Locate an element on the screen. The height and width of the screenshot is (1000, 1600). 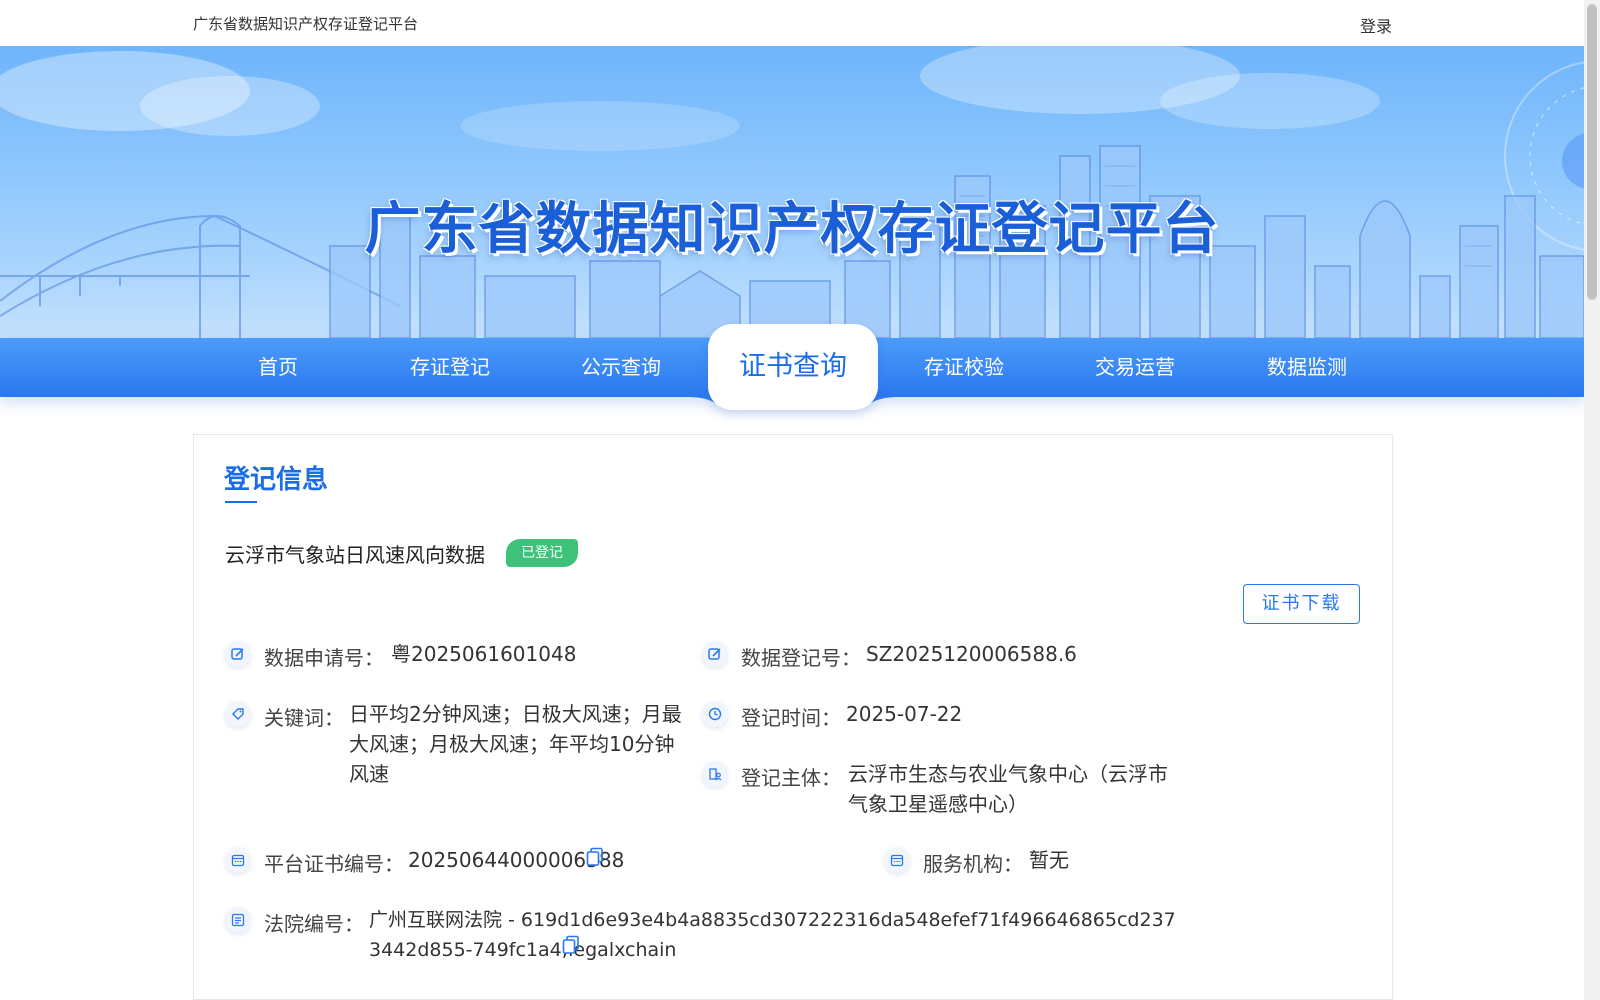
keywords-value: 日平均2分钟风速；日极大风速；月最大风速；月极大风速；年平均10分钟风速 is located at coordinates (515, 744).